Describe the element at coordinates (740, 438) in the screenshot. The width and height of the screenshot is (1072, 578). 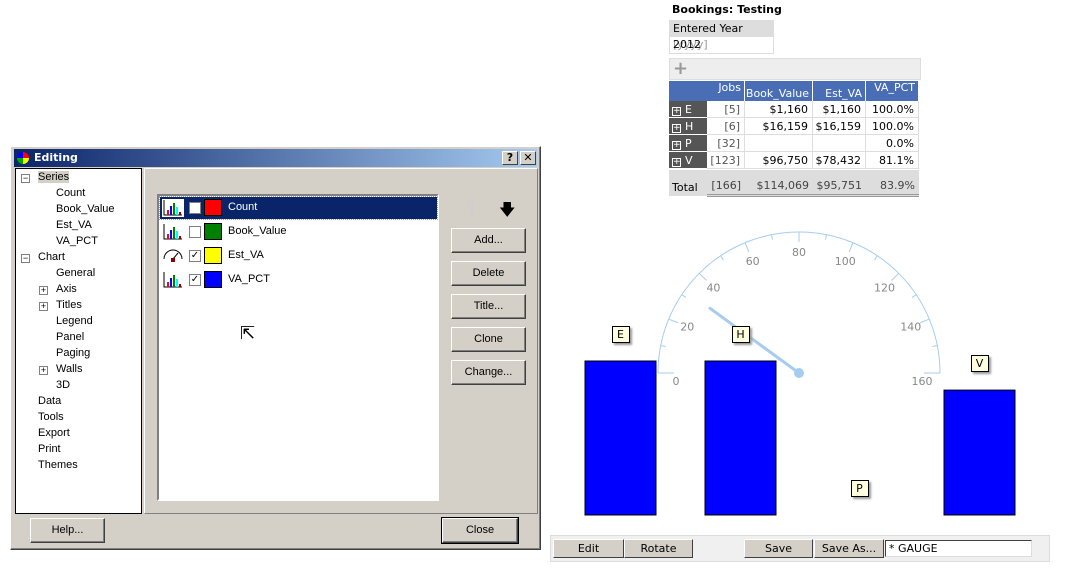
I see `bar-H` at that location.